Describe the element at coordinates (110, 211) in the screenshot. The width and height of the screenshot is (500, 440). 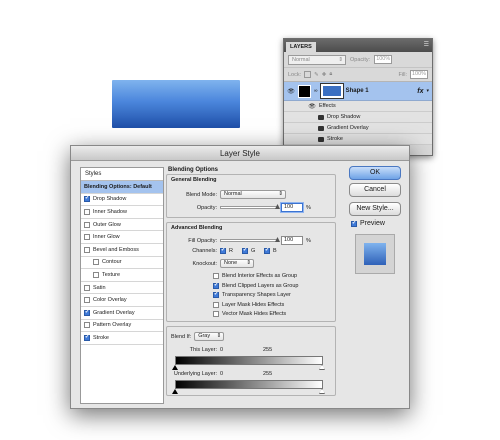
I see `style-item-label: Inner Shadow` at that location.